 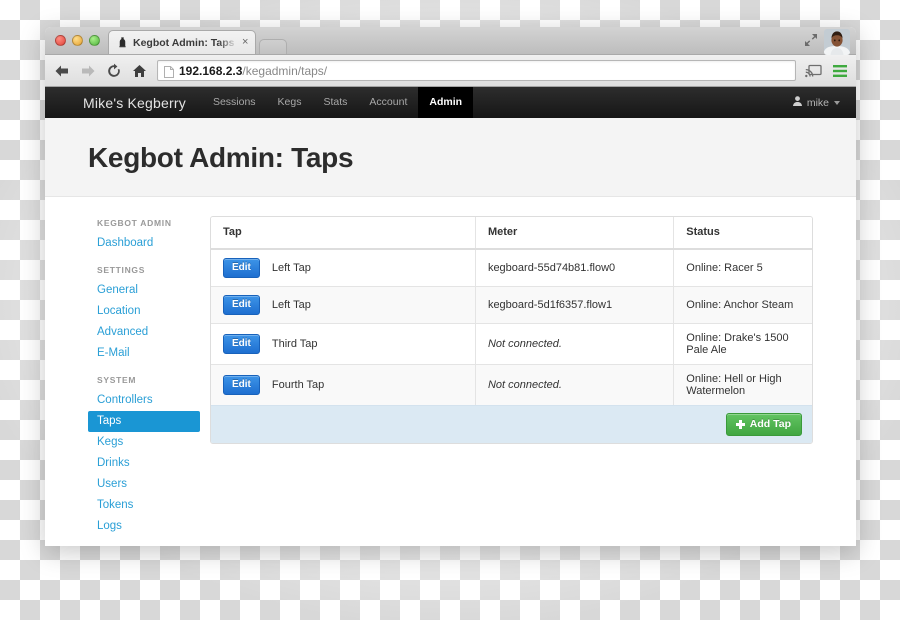 What do you see at coordinates (742, 305) in the screenshot?
I see `cell-status: Online: Anchor Steam` at bounding box center [742, 305].